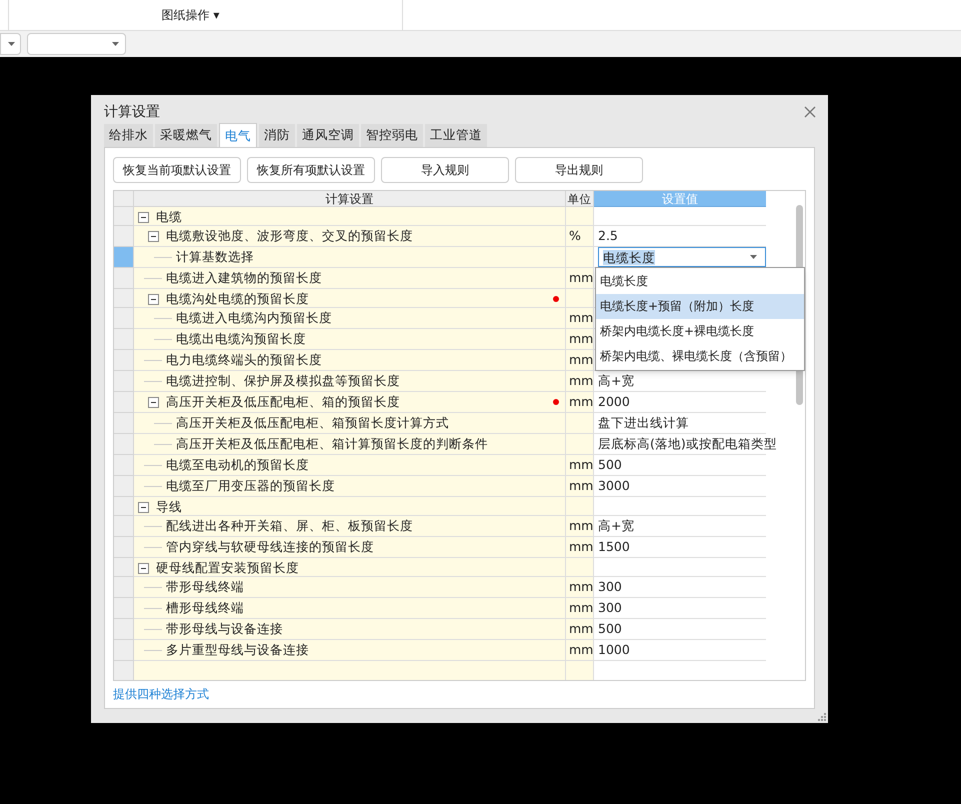 The image size is (961, 804). What do you see at coordinates (277, 135) in the screenshot?
I see `tab: 消防` at bounding box center [277, 135].